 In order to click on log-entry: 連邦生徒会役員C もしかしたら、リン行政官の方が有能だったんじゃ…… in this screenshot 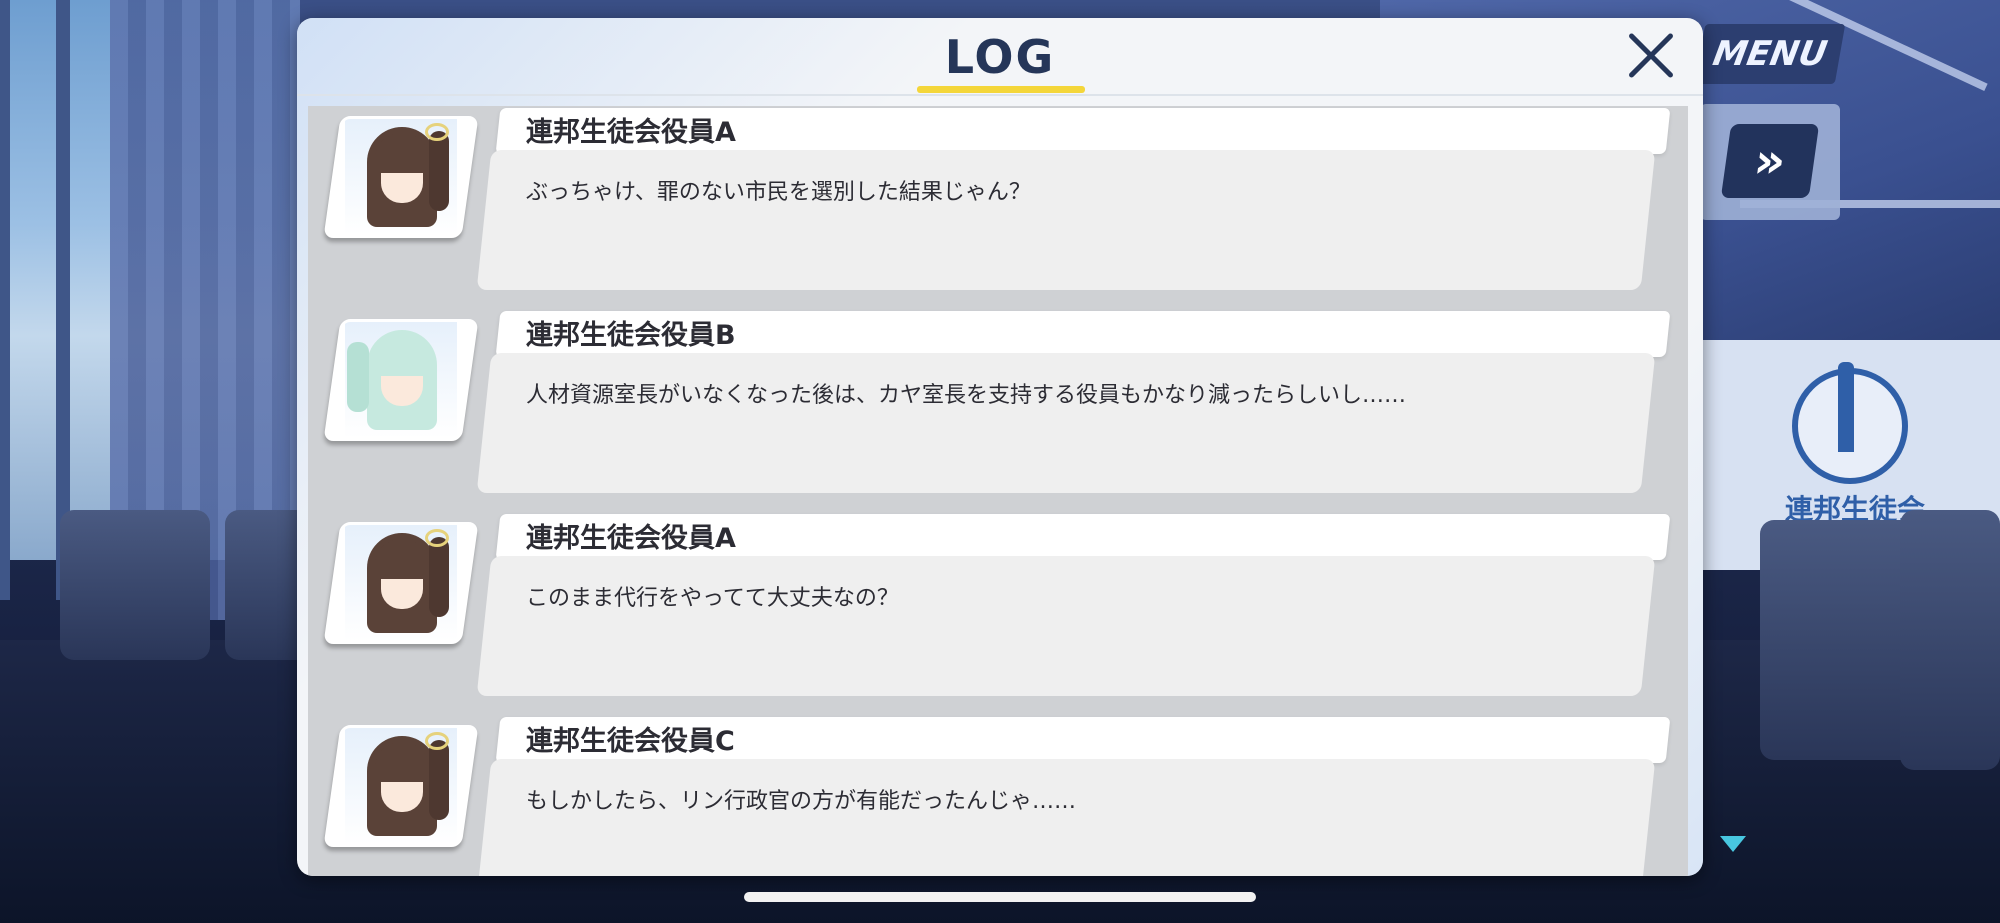, I will do `click(998, 795)`.